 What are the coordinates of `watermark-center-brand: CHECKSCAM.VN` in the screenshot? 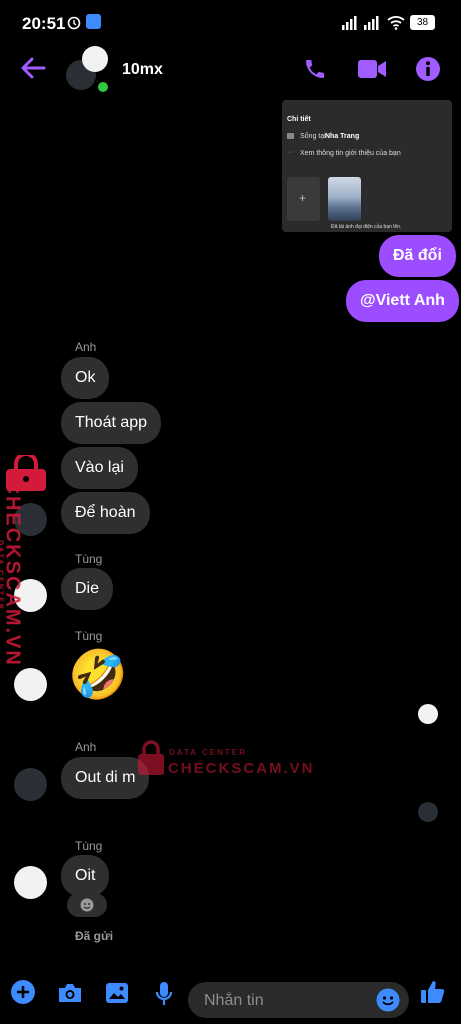 It's located at (241, 768).